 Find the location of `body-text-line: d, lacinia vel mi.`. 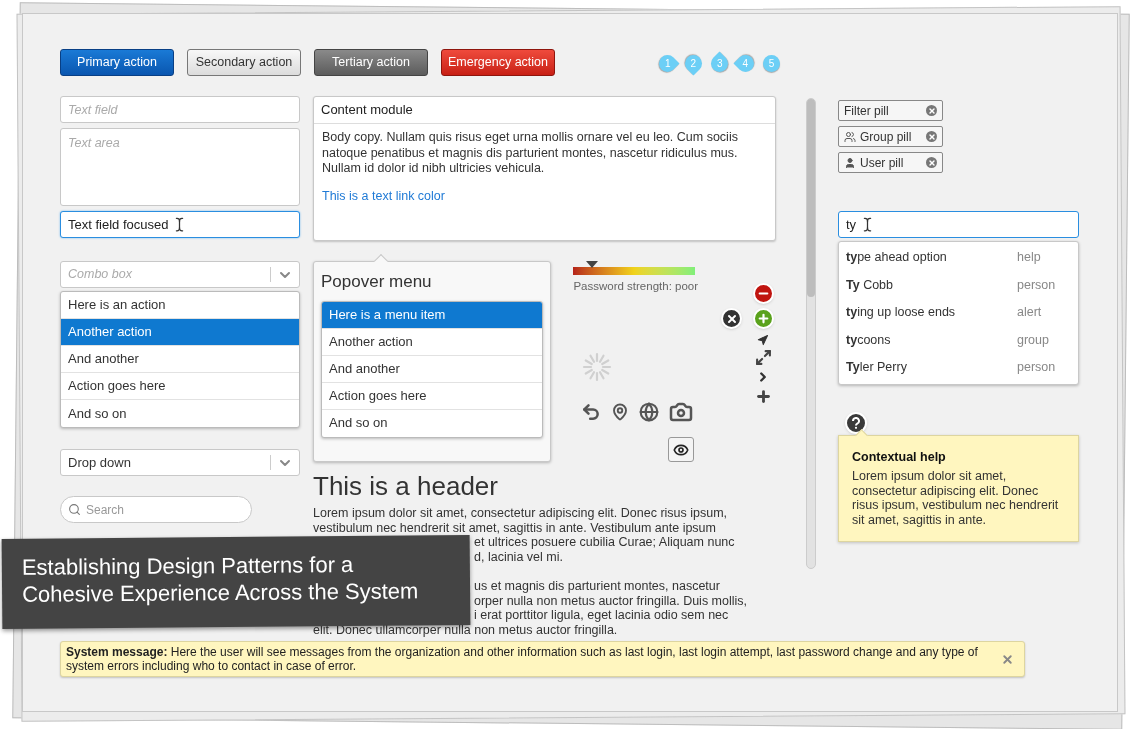

body-text-line: d, lacinia vel mi. is located at coordinates (518, 557).